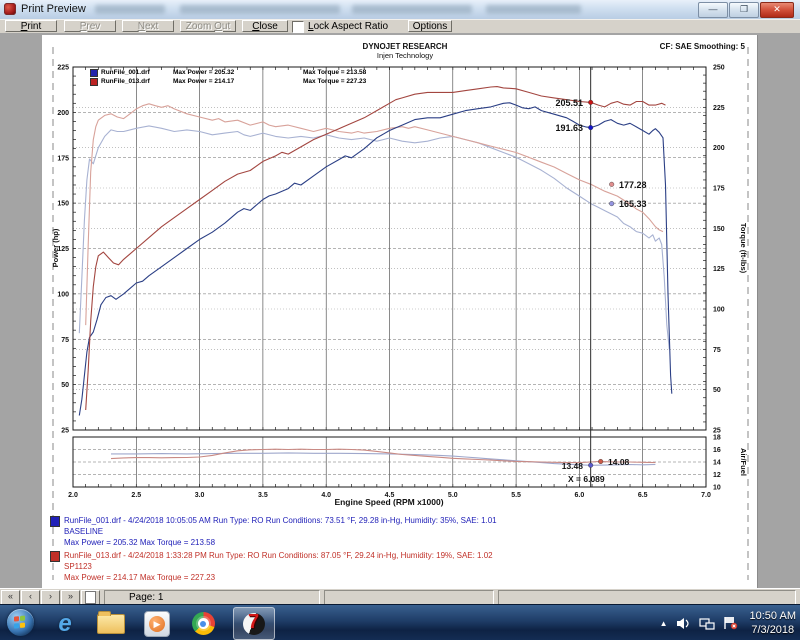  What do you see at coordinates (65, 623) in the screenshot?
I see `taskbar-item-internet-explorer: e` at bounding box center [65, 623].